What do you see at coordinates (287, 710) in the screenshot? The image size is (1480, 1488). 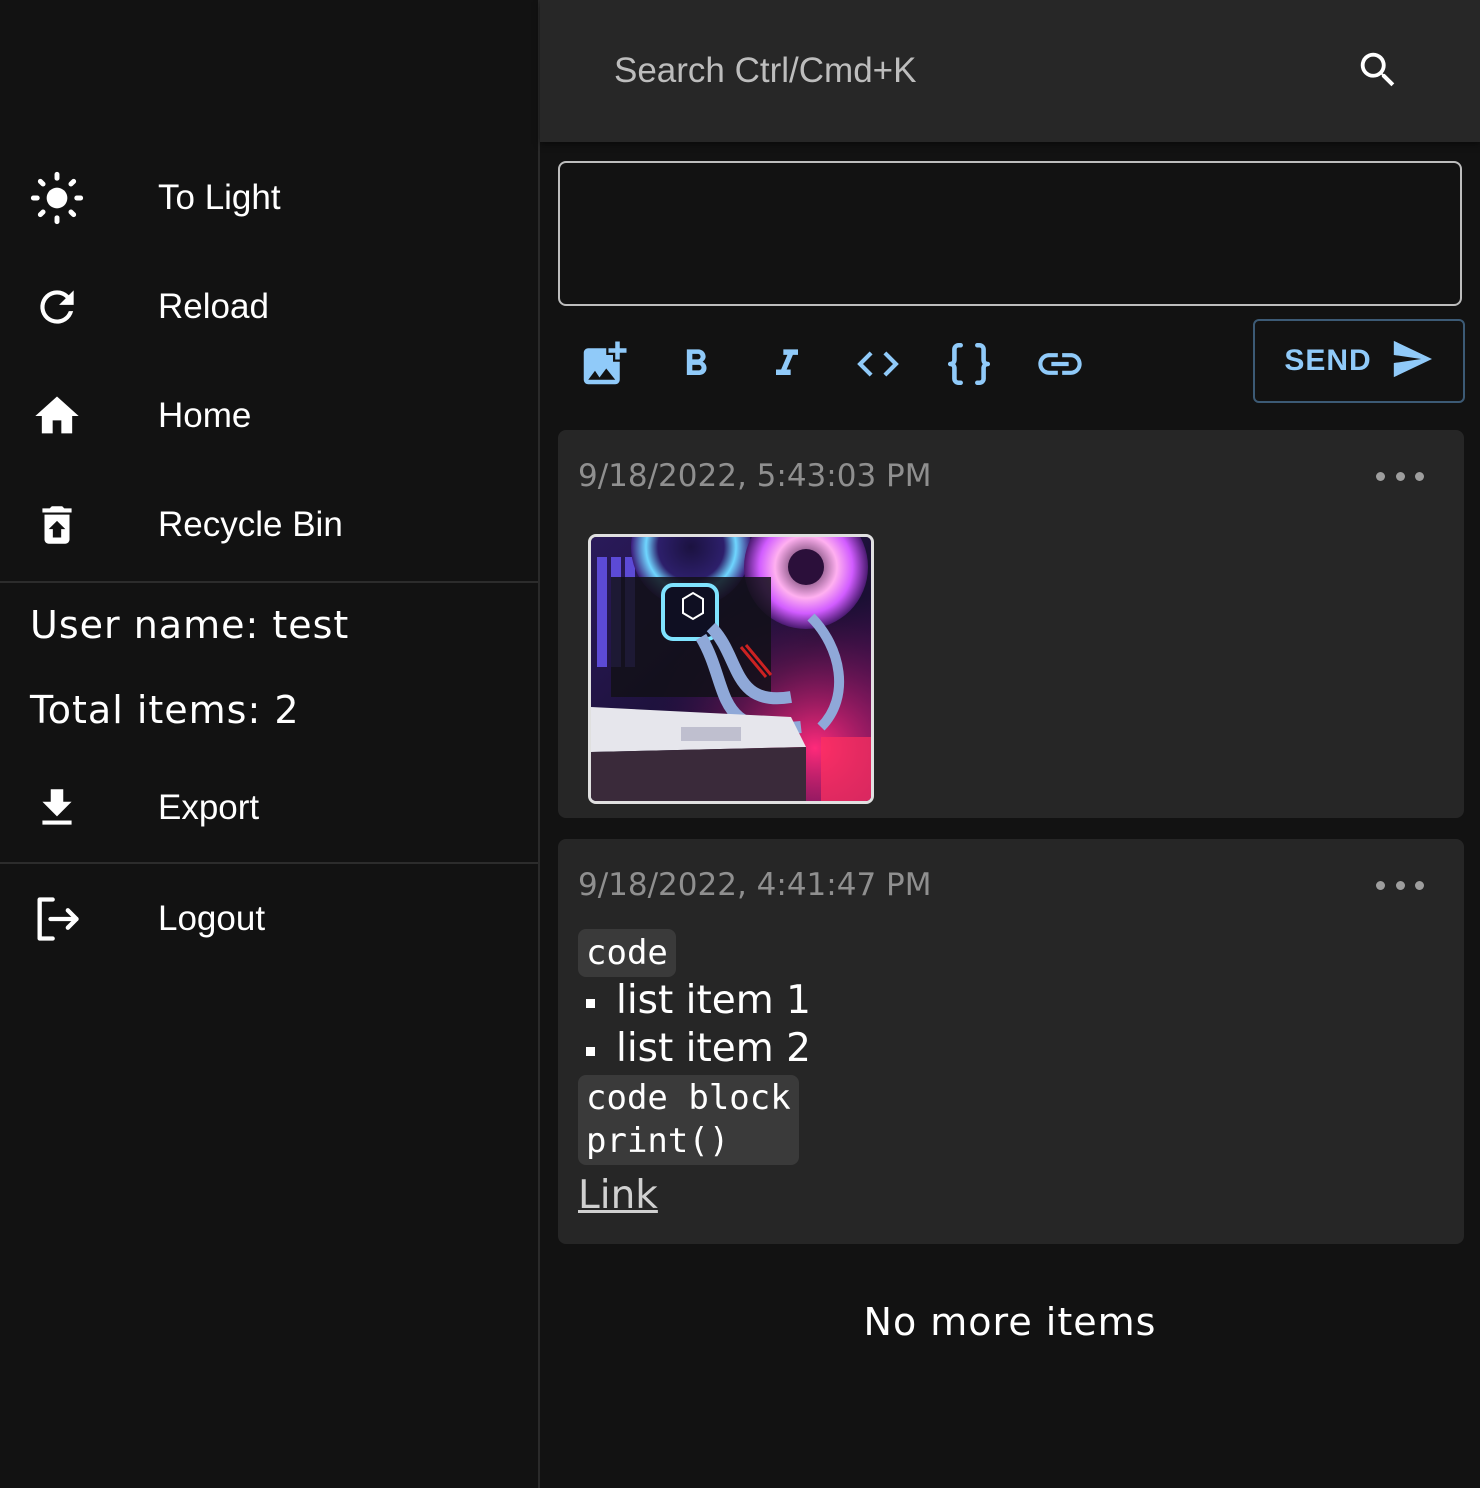 I see `total-items-value: 2` at bounding box center [287, 710].